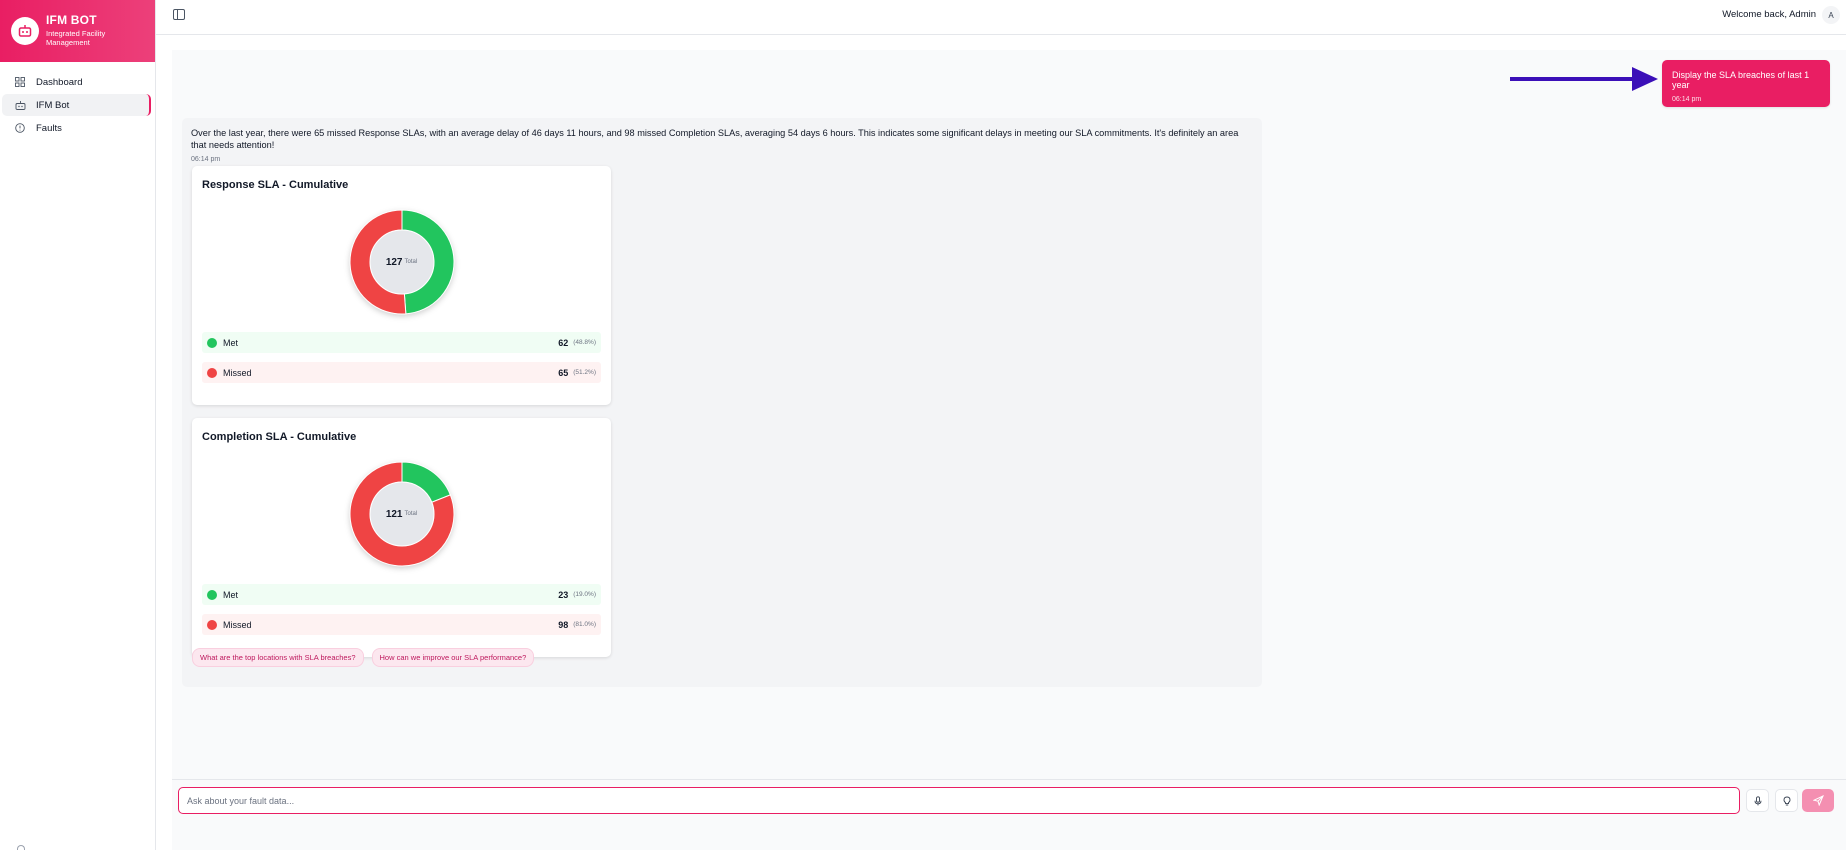  Describe the element at coordinates (1831, 15) in the screenshot. I see `avatar: A` at that location.